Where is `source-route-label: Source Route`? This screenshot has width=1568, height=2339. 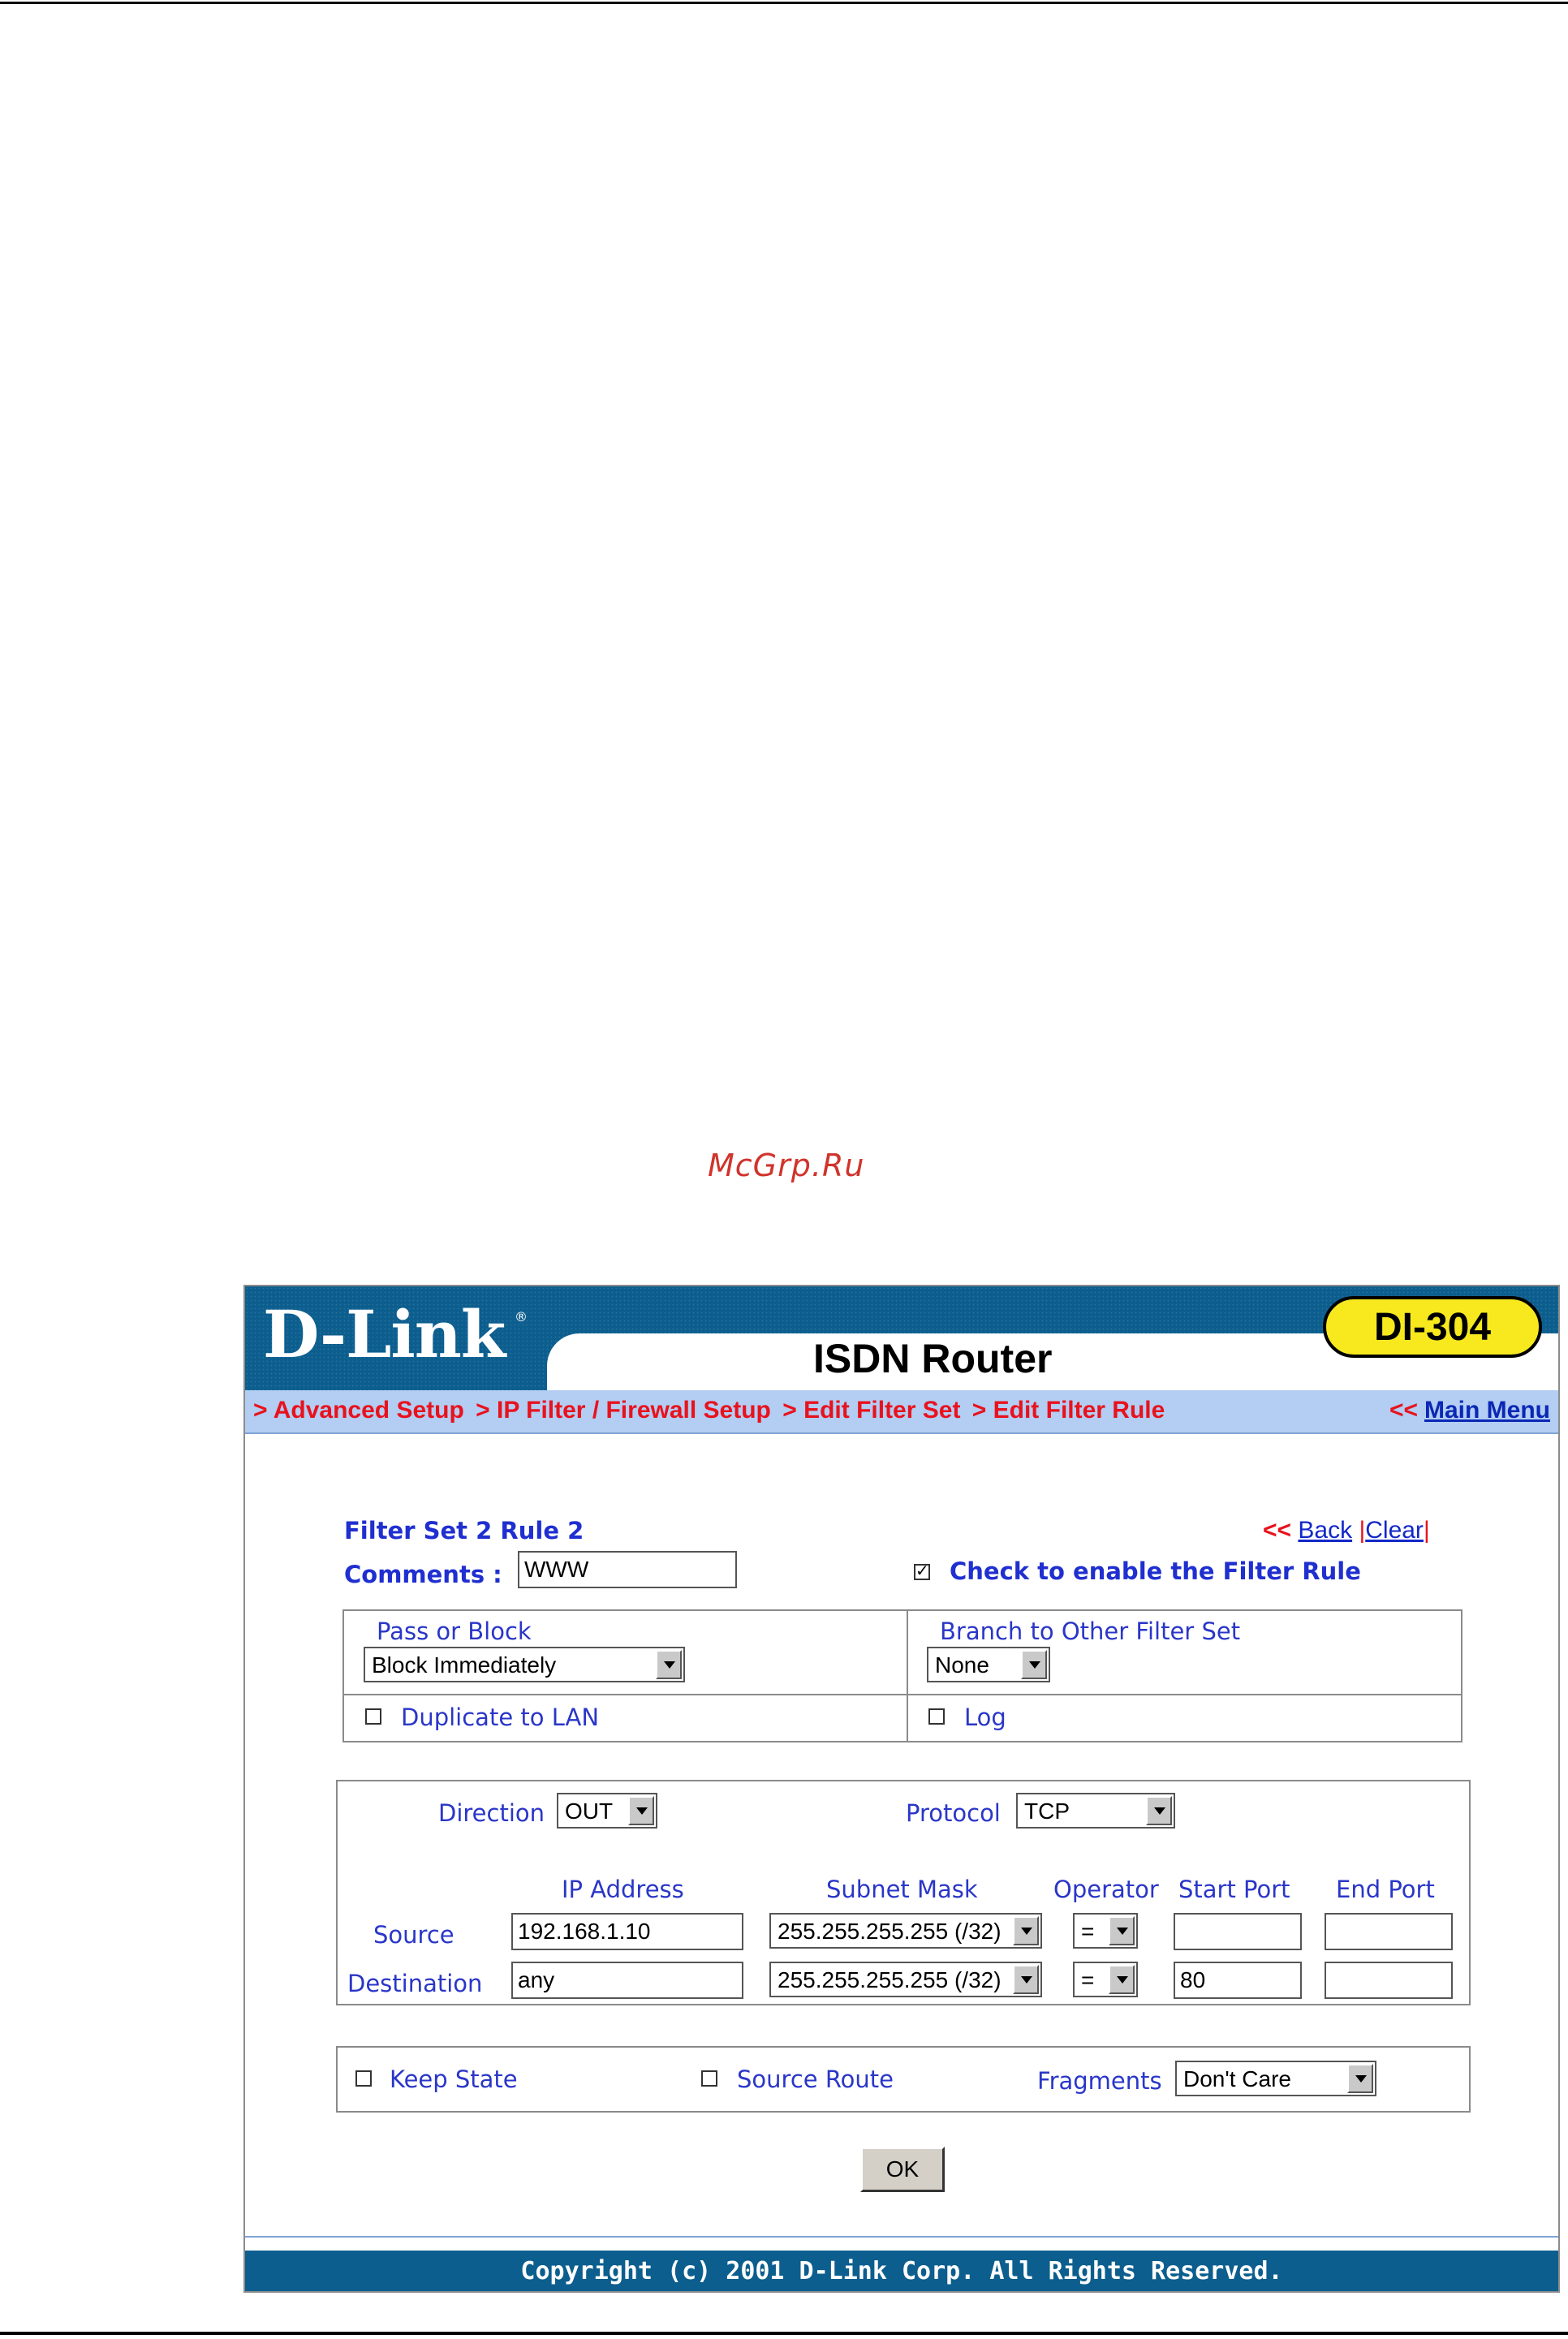
source-route-label: Source Route is located at coordinates (815, 2079).